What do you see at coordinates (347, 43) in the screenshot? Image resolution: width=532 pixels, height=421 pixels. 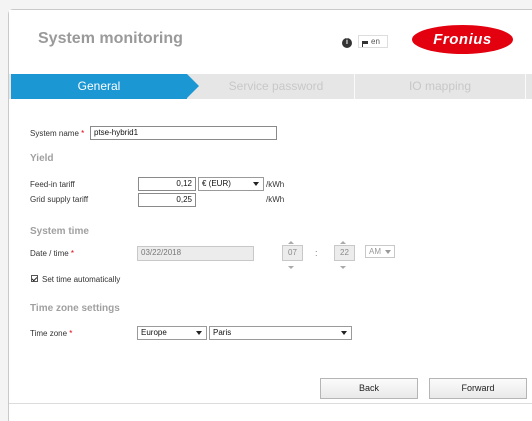 I see `info-icon: i` at bounding box center [347, 43].